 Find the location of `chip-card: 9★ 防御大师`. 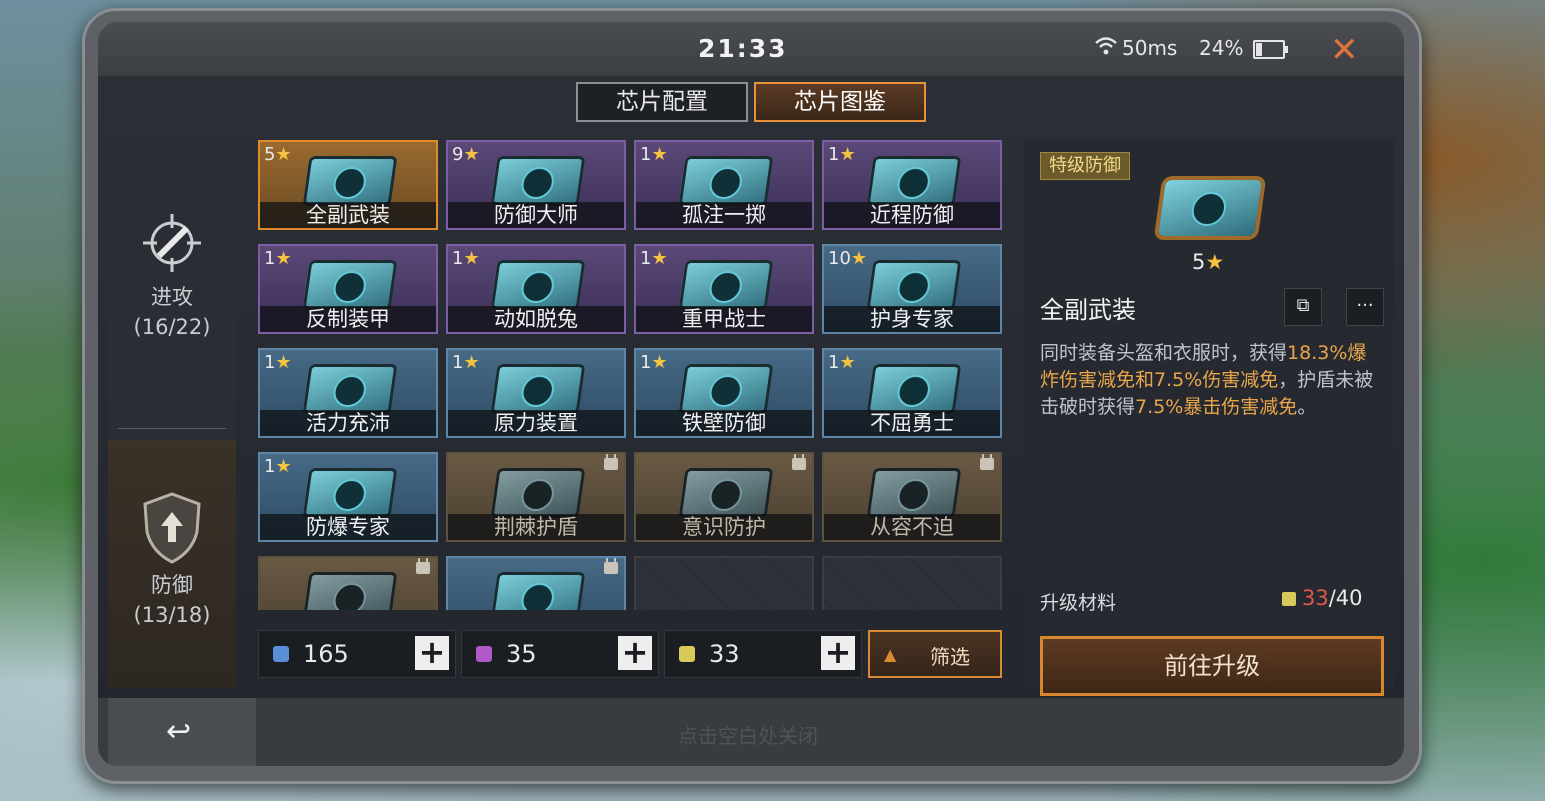

chip-card: 9★ 防御大师 is located at coordinates (536, 185).